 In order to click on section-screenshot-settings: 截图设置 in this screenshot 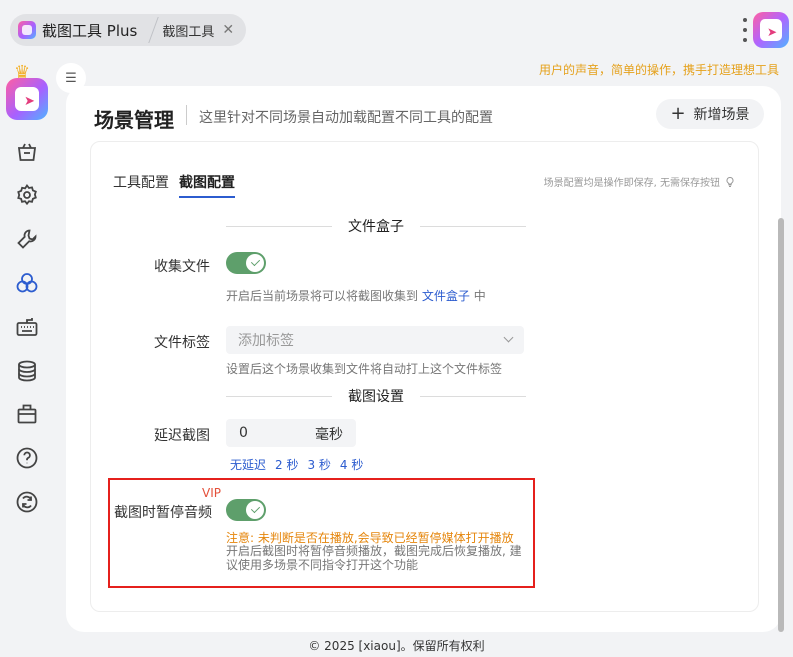, I will do `click(376, 396)`.